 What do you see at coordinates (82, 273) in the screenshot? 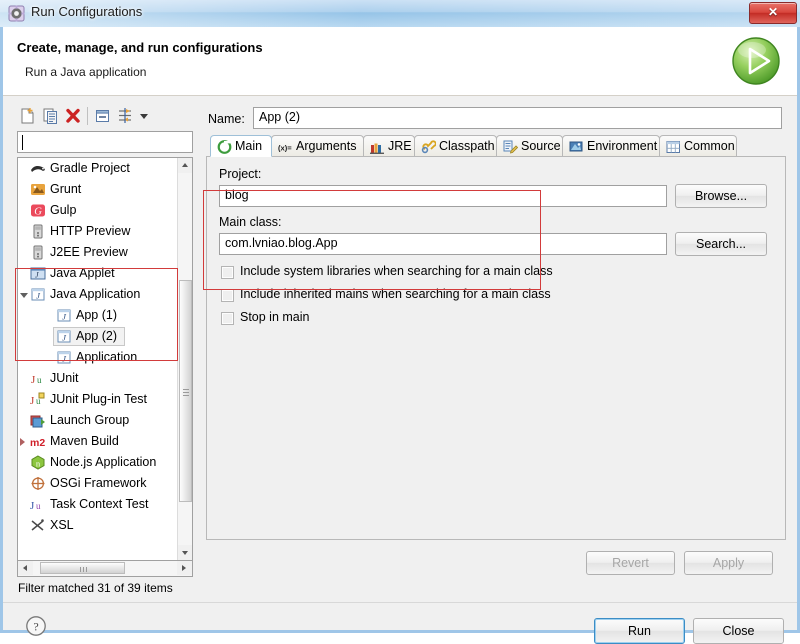
I see `tree-item-label: Java Applet` at bounding box center [82, 273].